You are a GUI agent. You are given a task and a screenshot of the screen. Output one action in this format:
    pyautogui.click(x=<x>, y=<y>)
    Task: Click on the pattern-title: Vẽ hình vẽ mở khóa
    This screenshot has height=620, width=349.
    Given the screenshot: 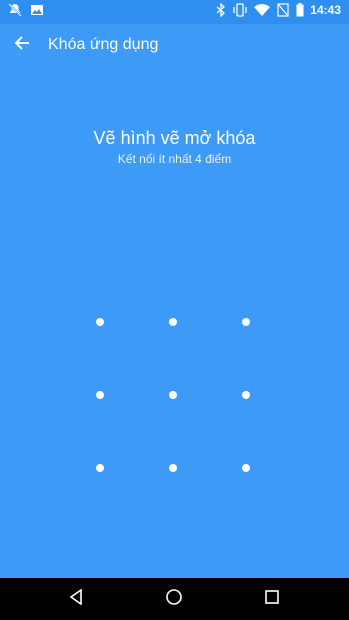 What is the action you would take?
    pyautogui.click(x=174, y=138)
    